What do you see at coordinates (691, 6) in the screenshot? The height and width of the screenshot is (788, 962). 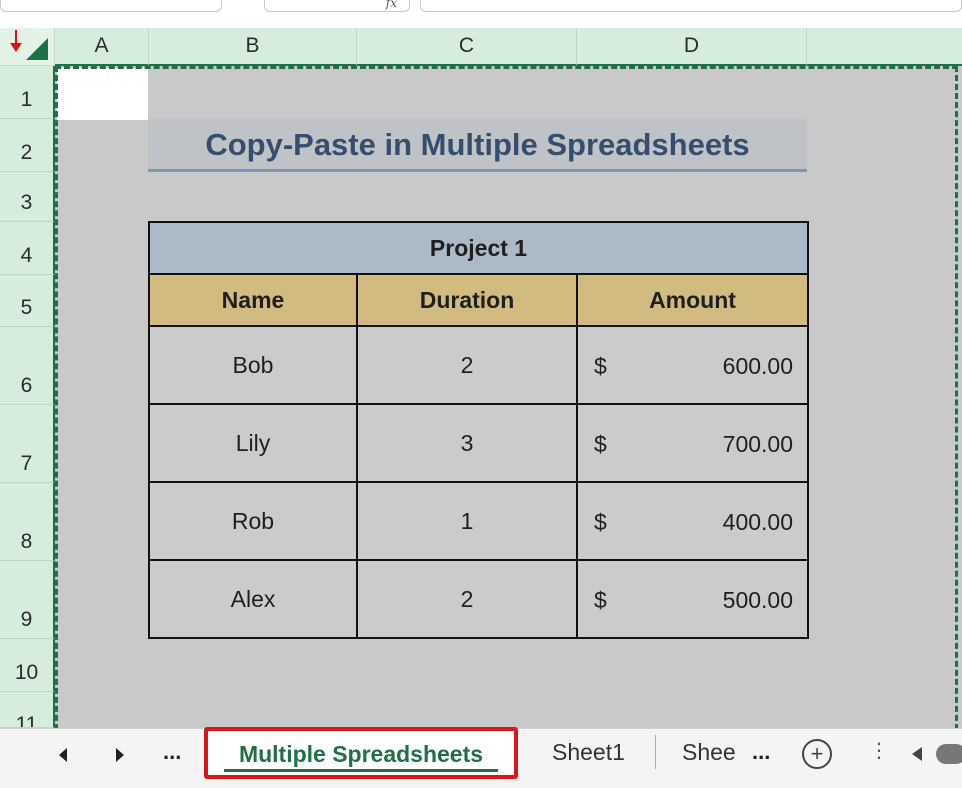 I see `formula-input` at bounding box center [691, 6].